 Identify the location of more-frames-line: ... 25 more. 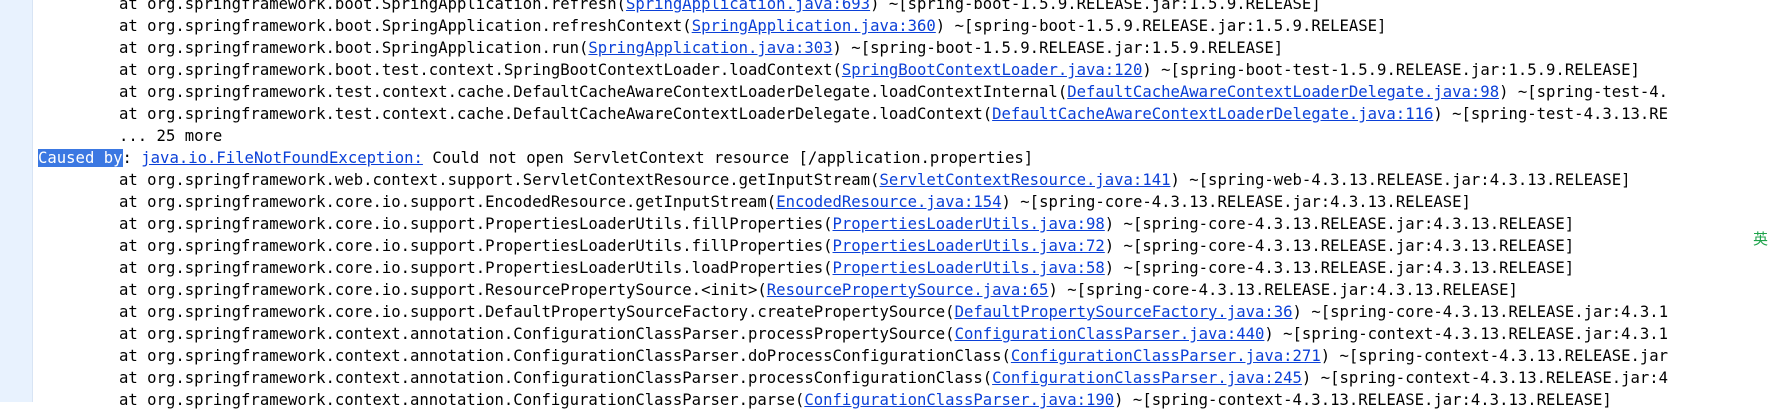
(904, 136).